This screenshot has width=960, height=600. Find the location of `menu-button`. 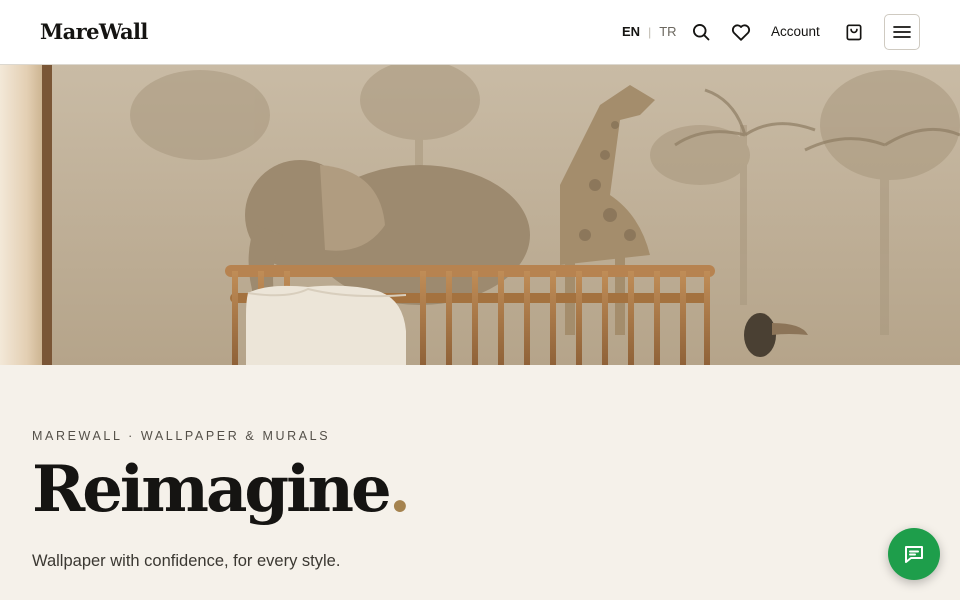

menu-button is located at coordinates (902, 32).